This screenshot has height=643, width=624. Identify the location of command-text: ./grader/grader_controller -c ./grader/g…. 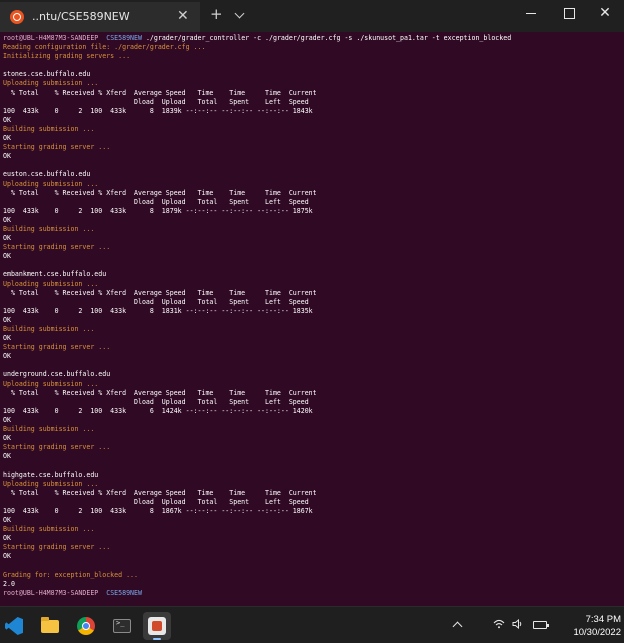
(328, 38).